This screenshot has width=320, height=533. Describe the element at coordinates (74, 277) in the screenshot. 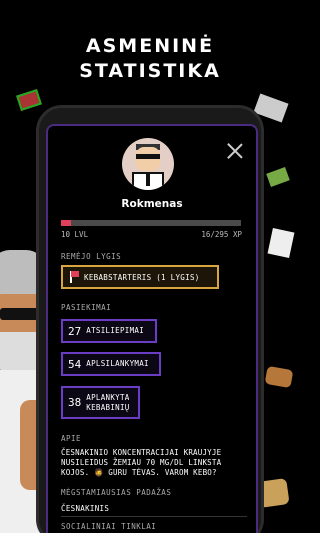

I see `flag-icon` at that location.